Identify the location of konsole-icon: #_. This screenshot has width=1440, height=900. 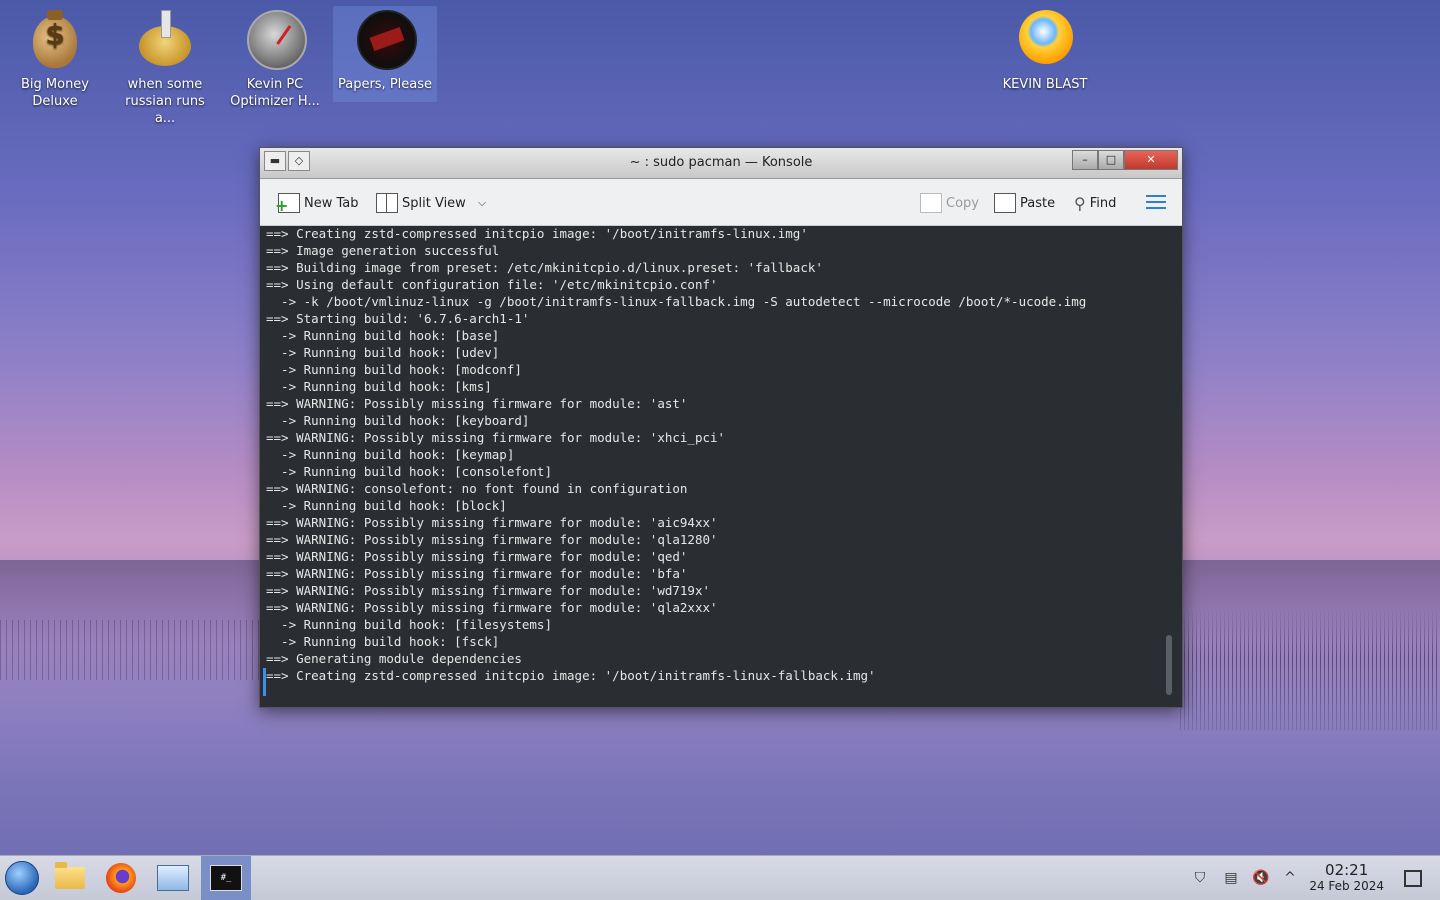
(226, 878).